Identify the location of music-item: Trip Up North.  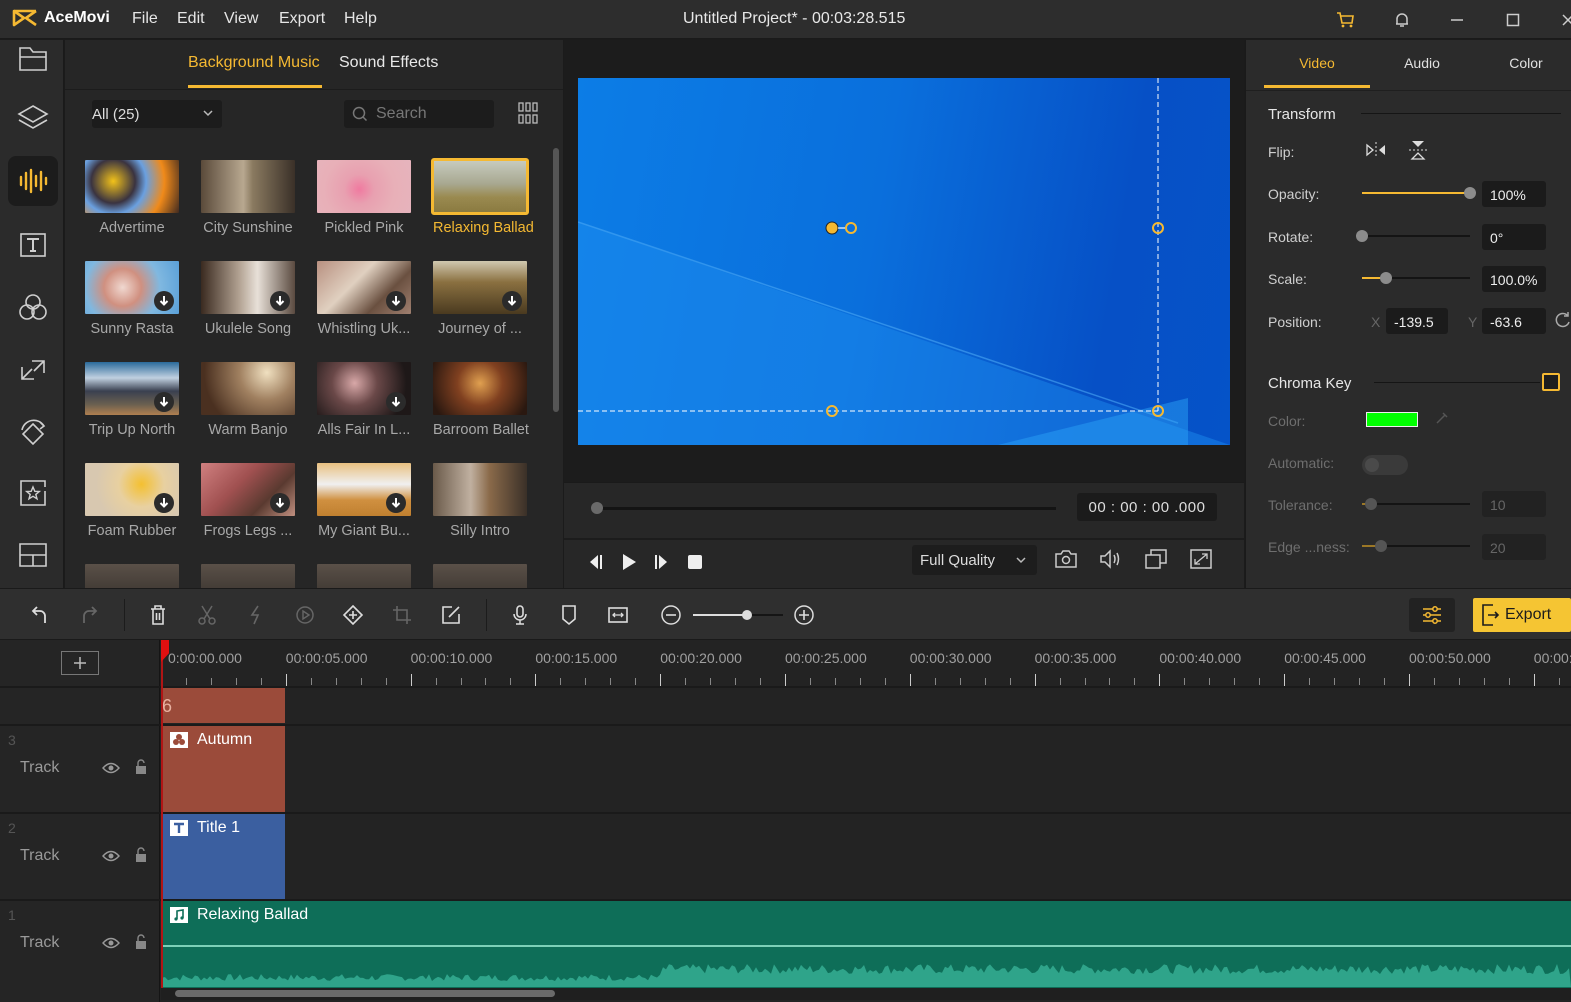
(132, 407).